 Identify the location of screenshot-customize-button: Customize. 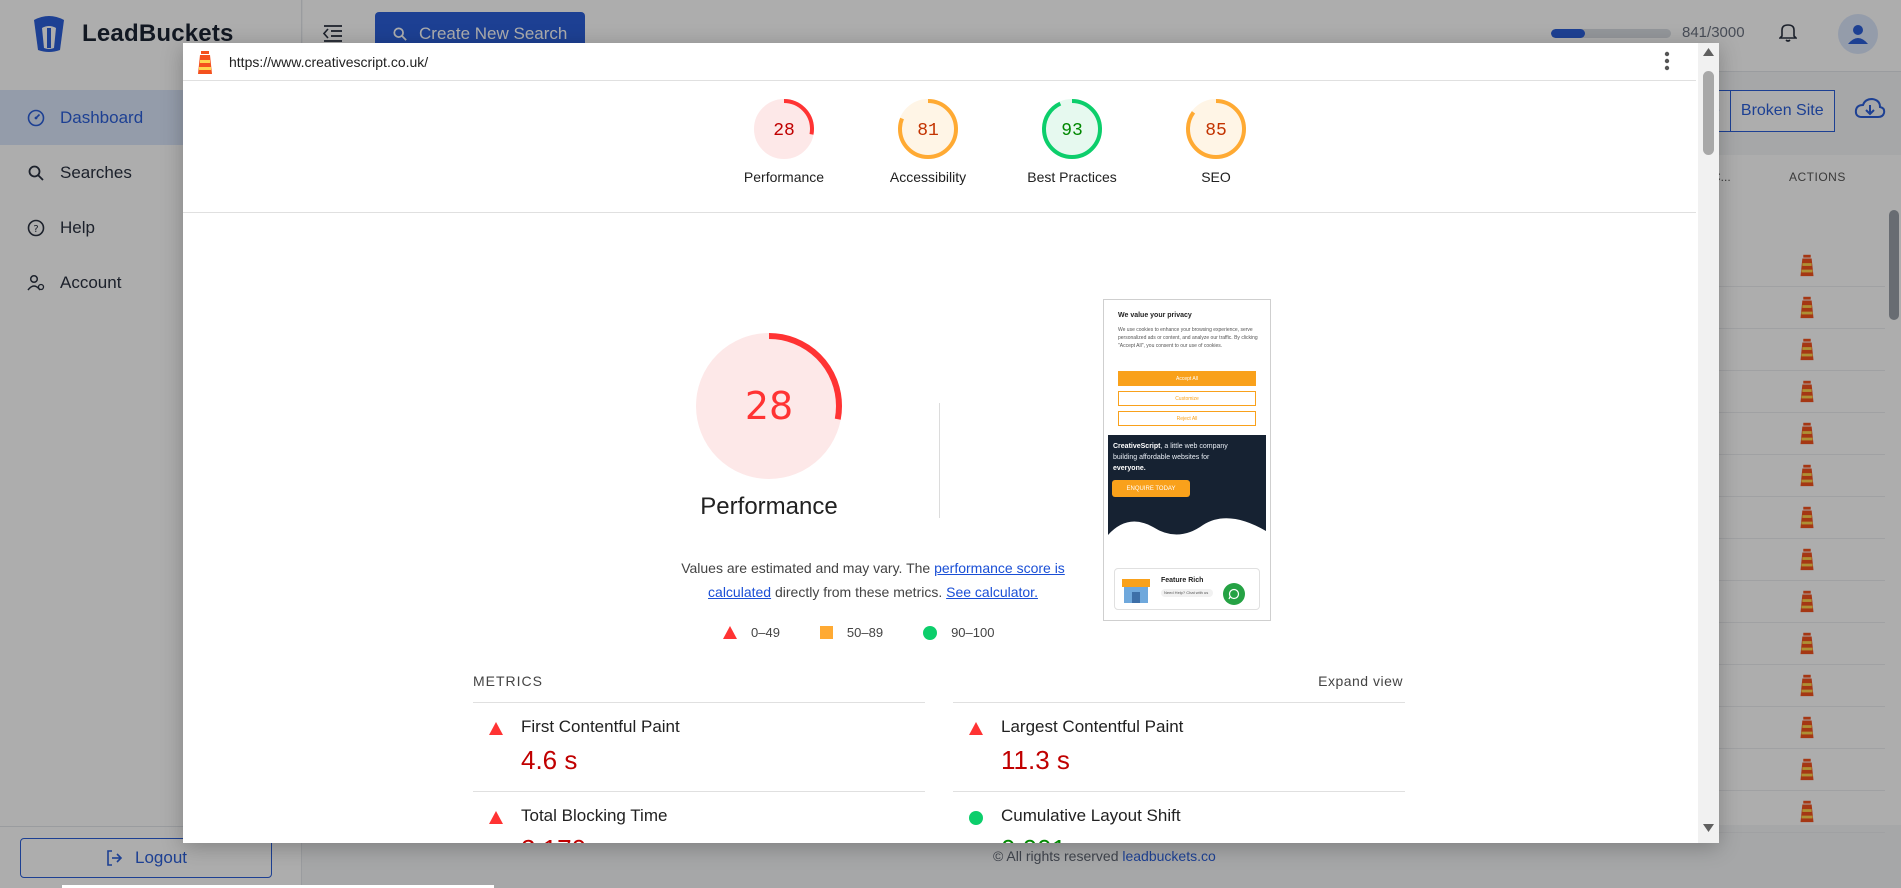
(1187, 398).